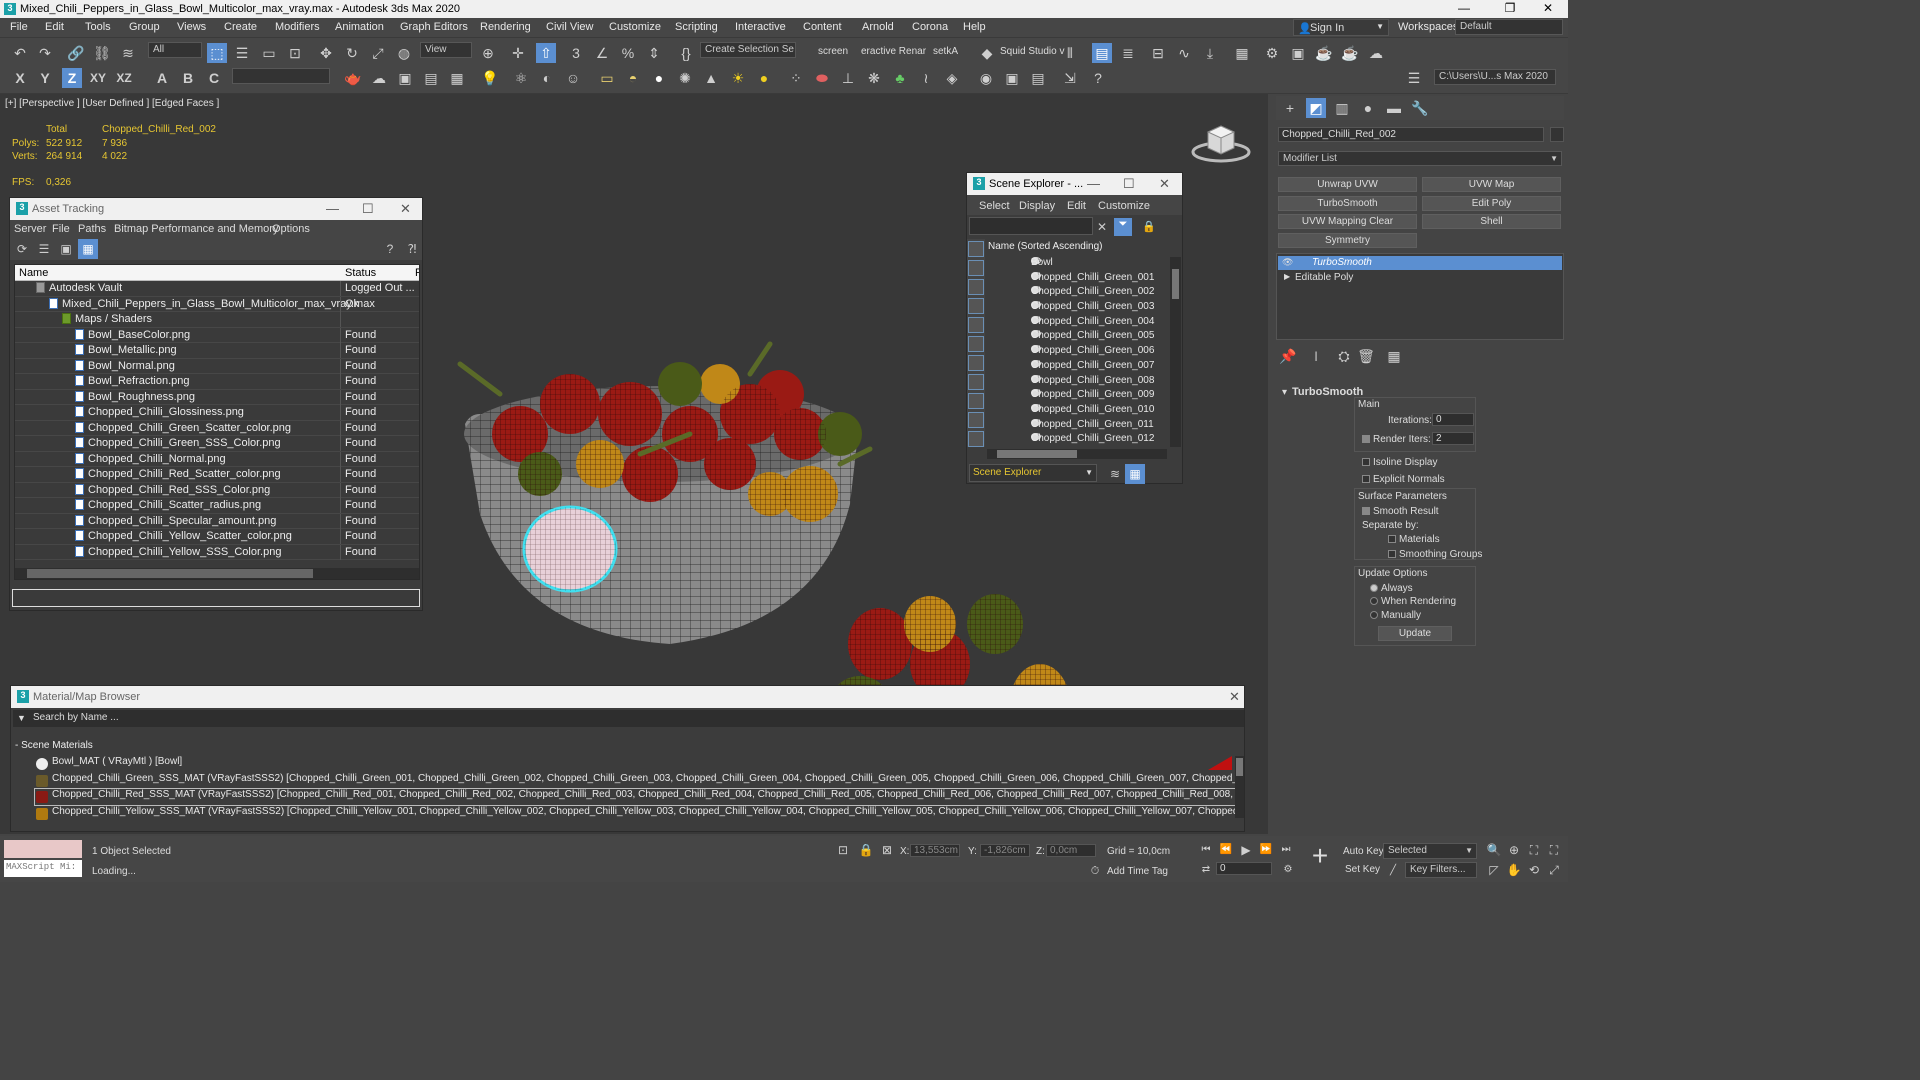  What do you see at coordinates (1342, 108) in the screenshot?
I see `hierarchy-tab-icon: ▥` at bounding box center [1342, 108].